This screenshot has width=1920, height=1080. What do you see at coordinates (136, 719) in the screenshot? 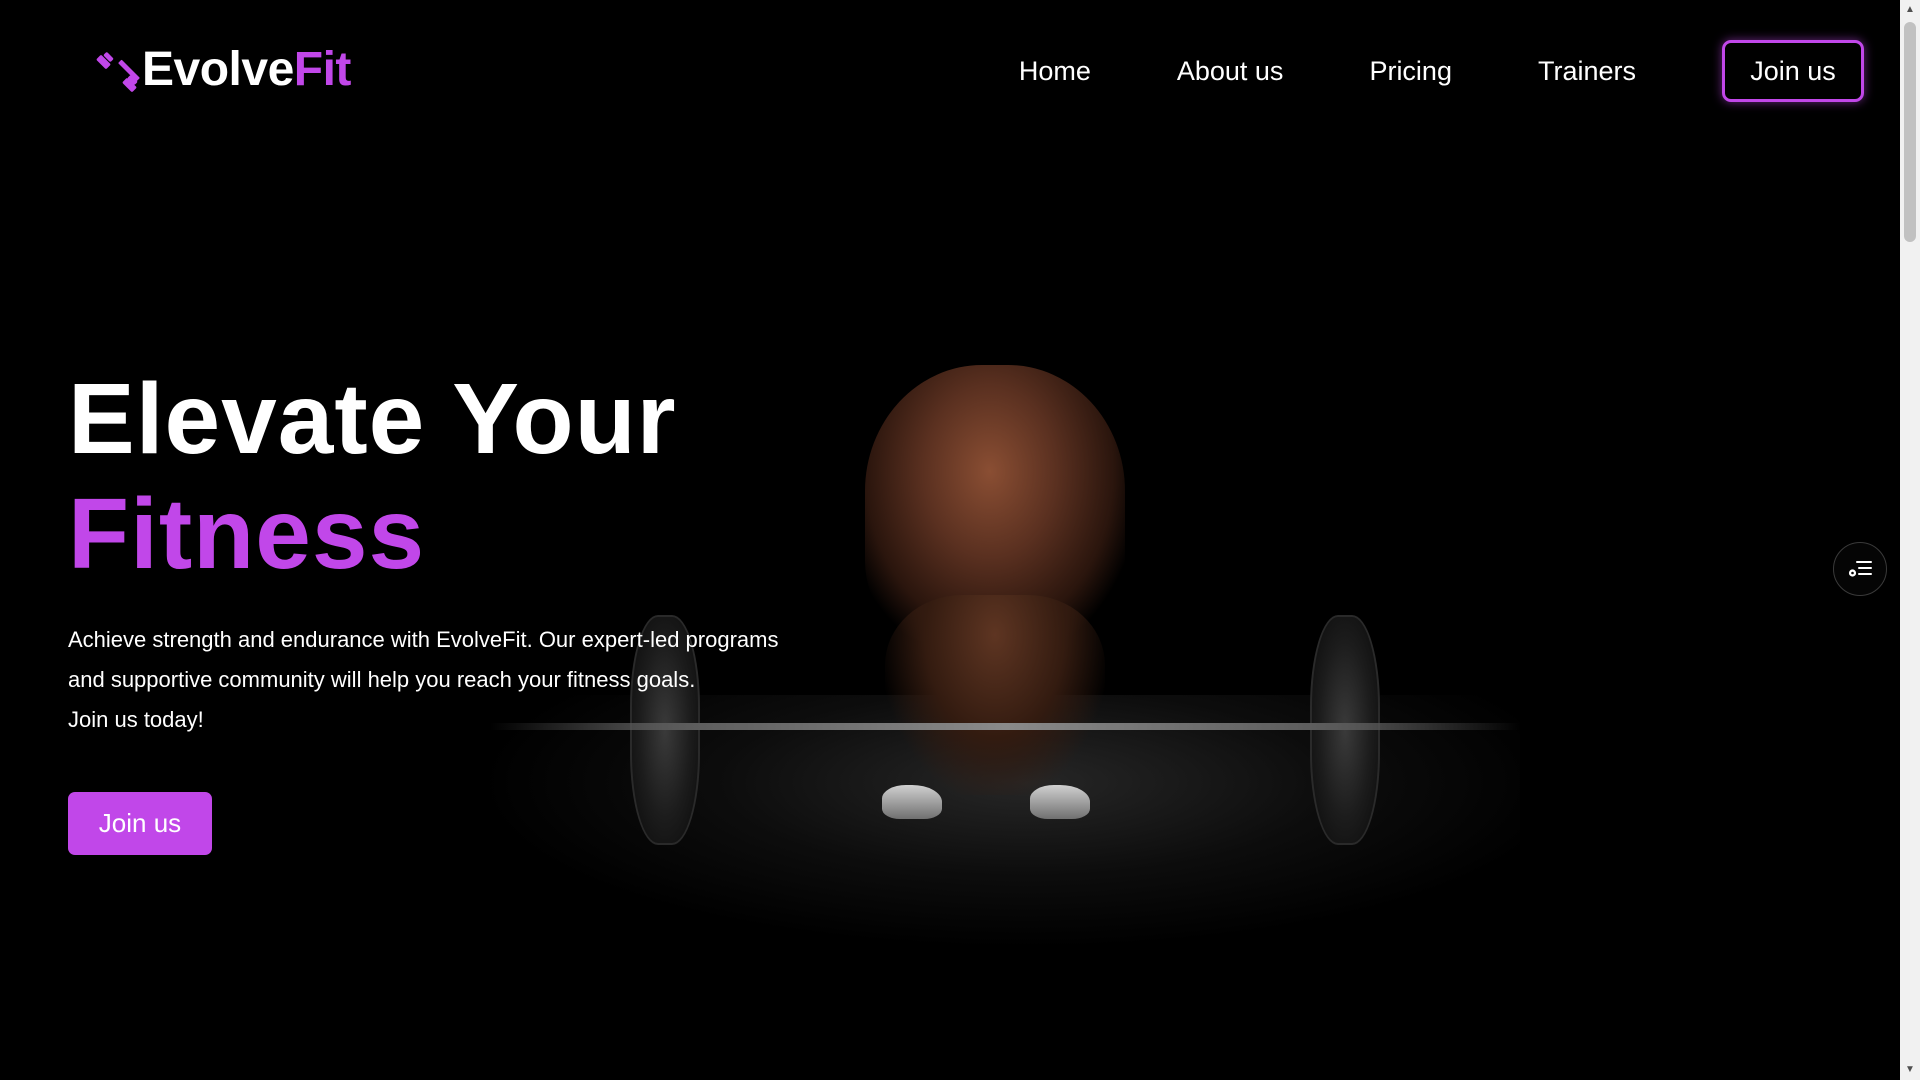
I see `hero-description-line3: Join us today!` at bounding box center [136, 719].